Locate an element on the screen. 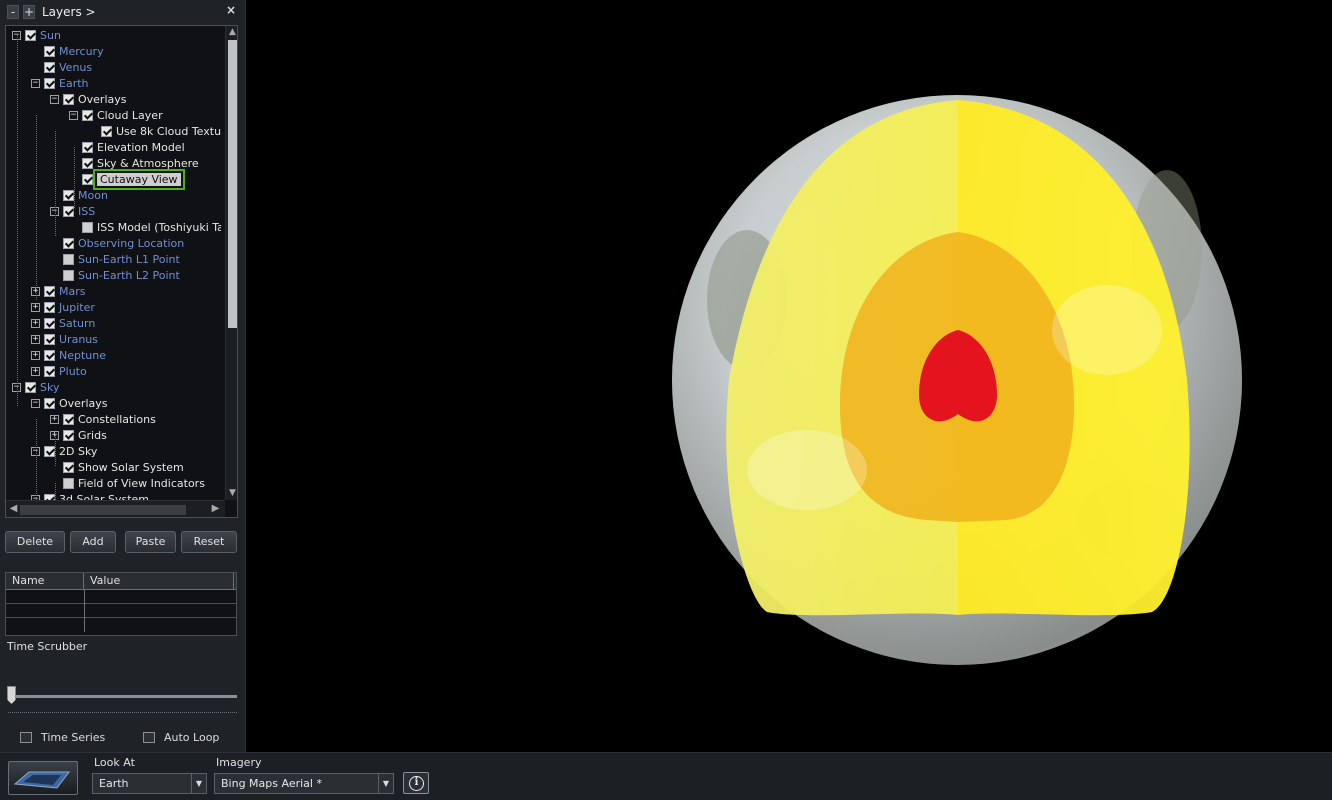 The height and width of the screenshot is (800, 1332). scroll-down-icon: ▼ is located at coordinates (231, 493).